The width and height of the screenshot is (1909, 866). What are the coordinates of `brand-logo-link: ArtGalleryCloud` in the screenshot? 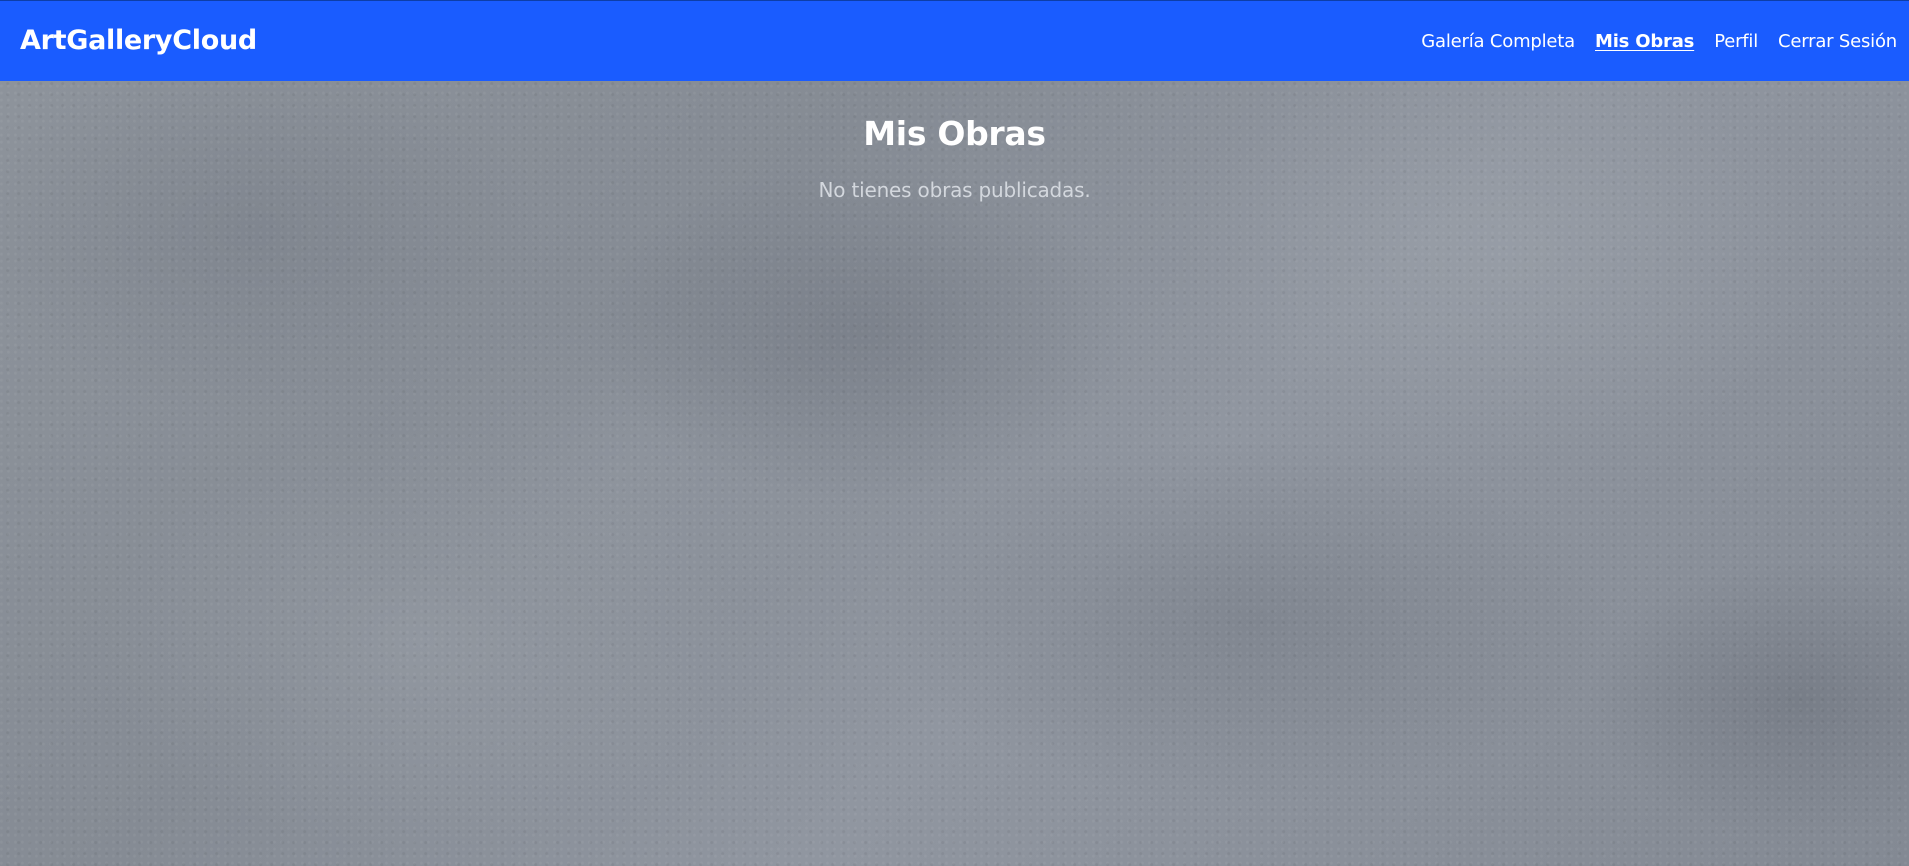 It's located at (138, 41).